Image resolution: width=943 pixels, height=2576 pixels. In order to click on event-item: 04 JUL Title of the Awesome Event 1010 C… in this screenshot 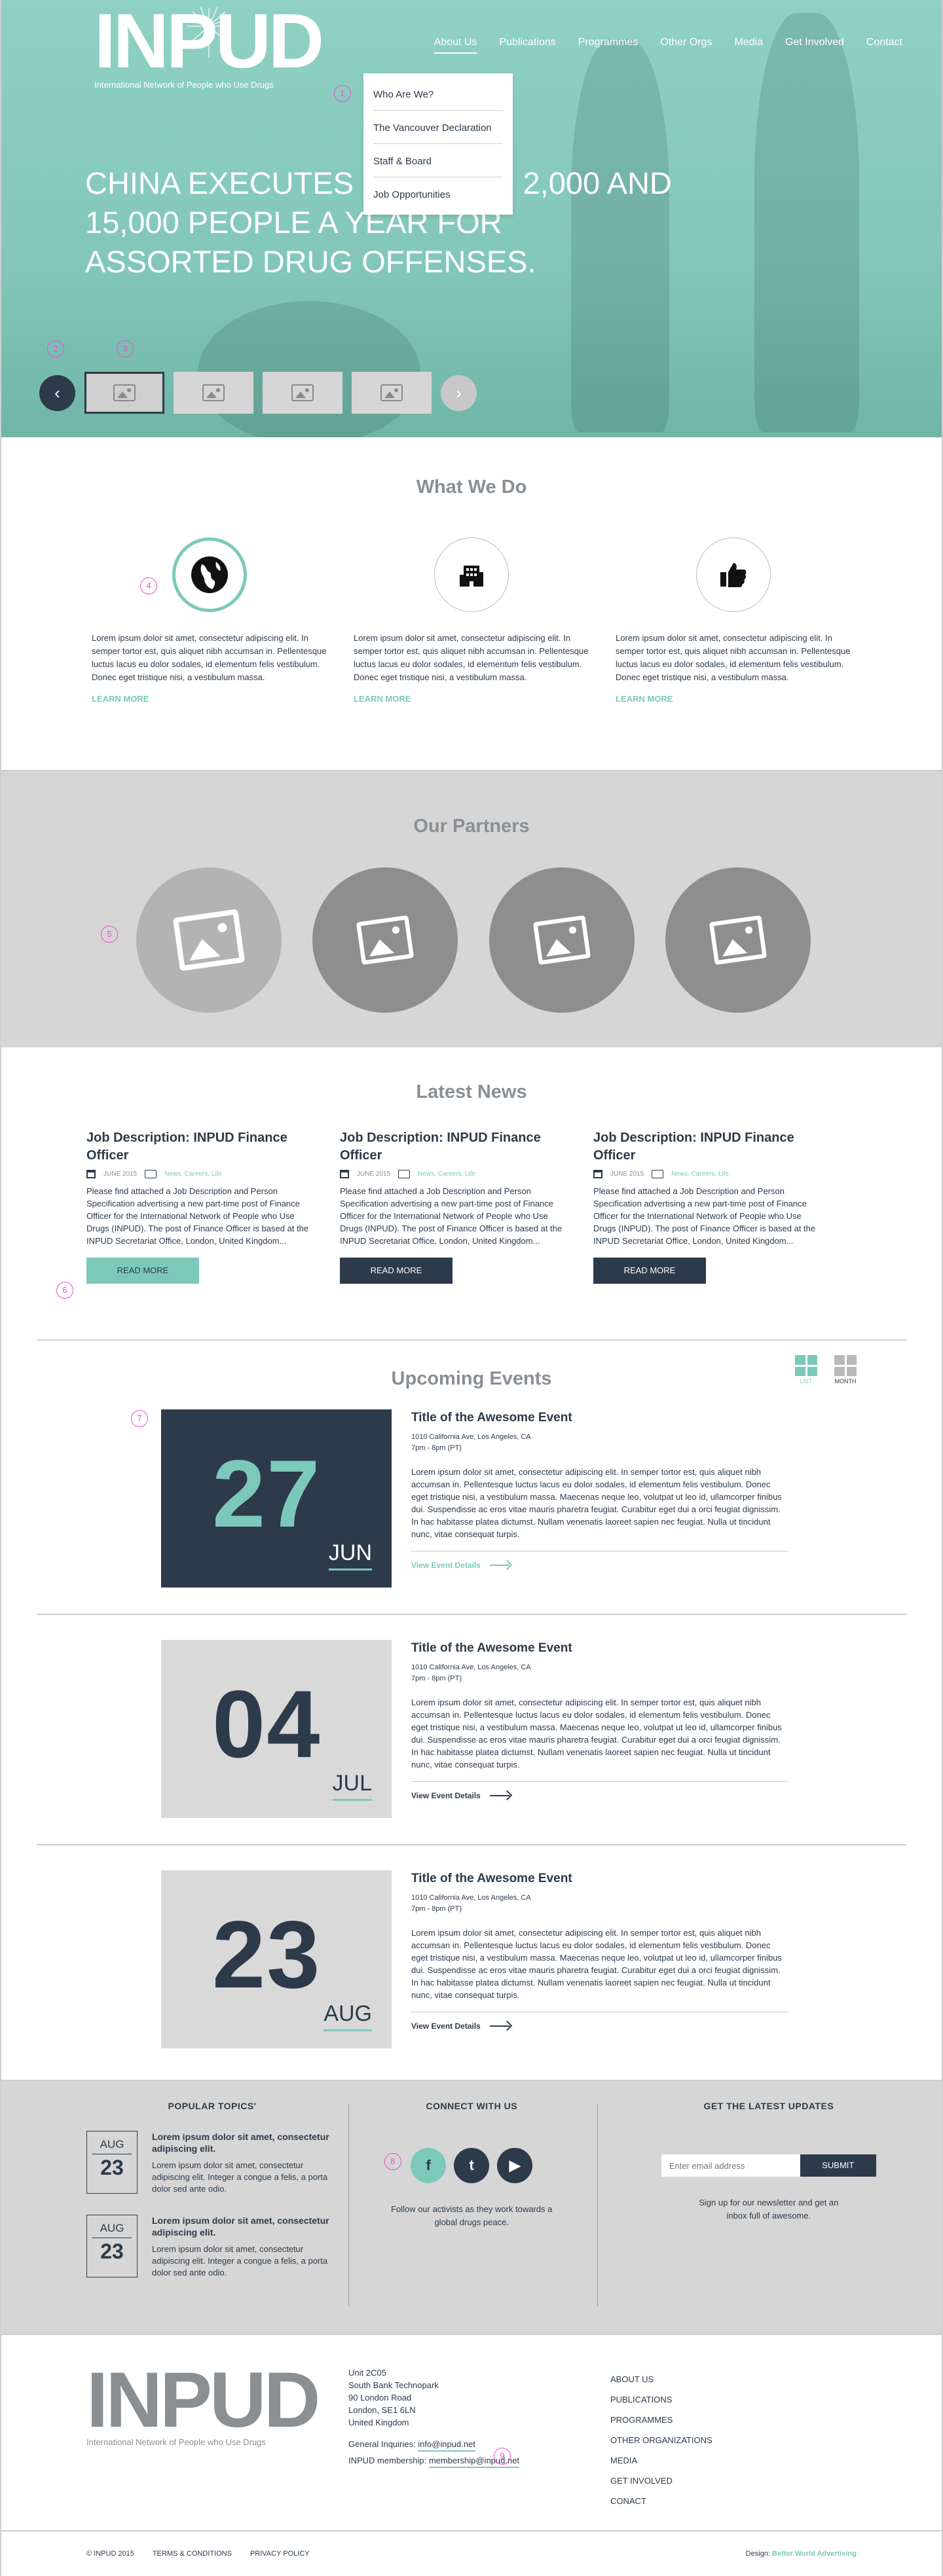, I will do `click(551, 1729)`.